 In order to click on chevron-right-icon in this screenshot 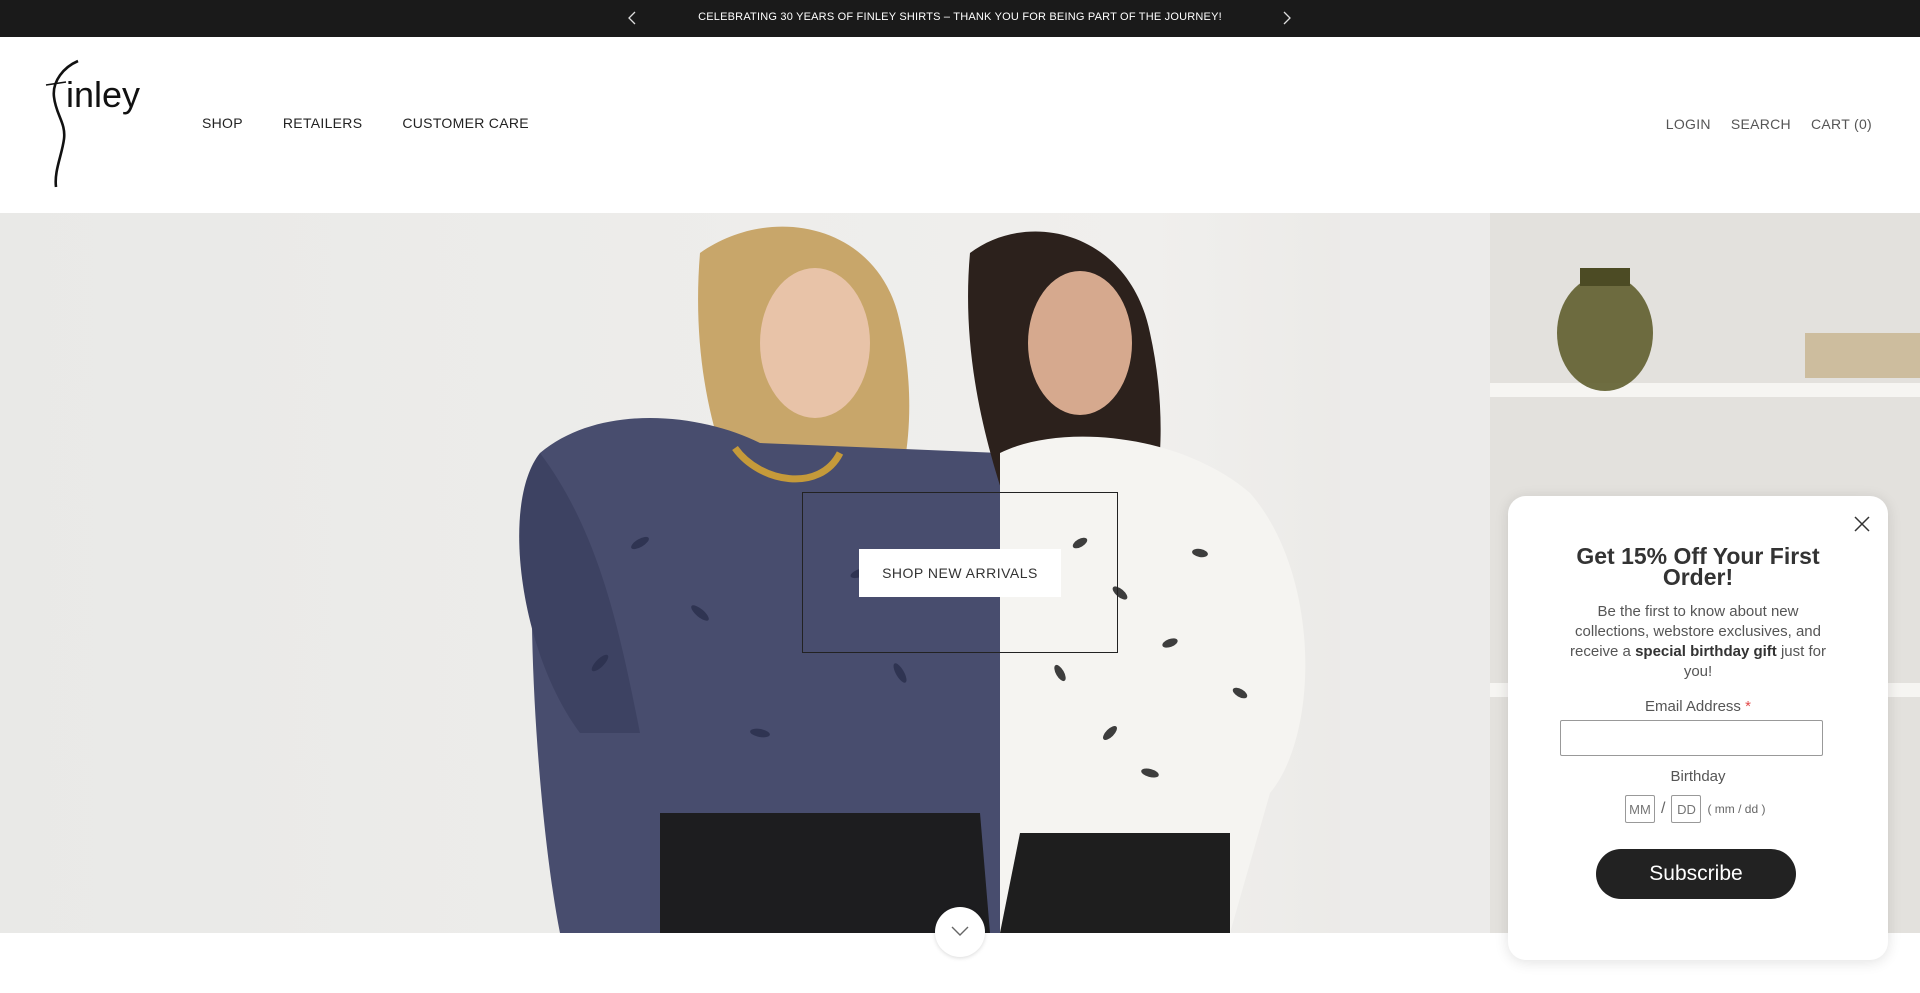, I will do `click(1286, 18)`.